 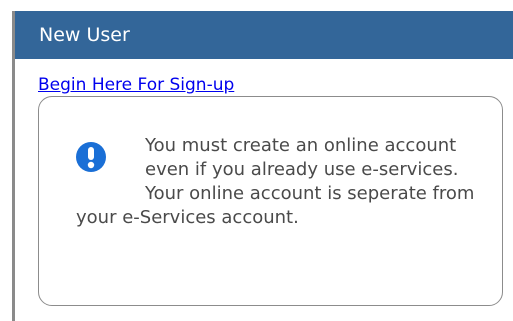 What do you see at coordinates (264, 35) in the screenshot?
I see `panel-header: New User` at bounding box center [264, 35].